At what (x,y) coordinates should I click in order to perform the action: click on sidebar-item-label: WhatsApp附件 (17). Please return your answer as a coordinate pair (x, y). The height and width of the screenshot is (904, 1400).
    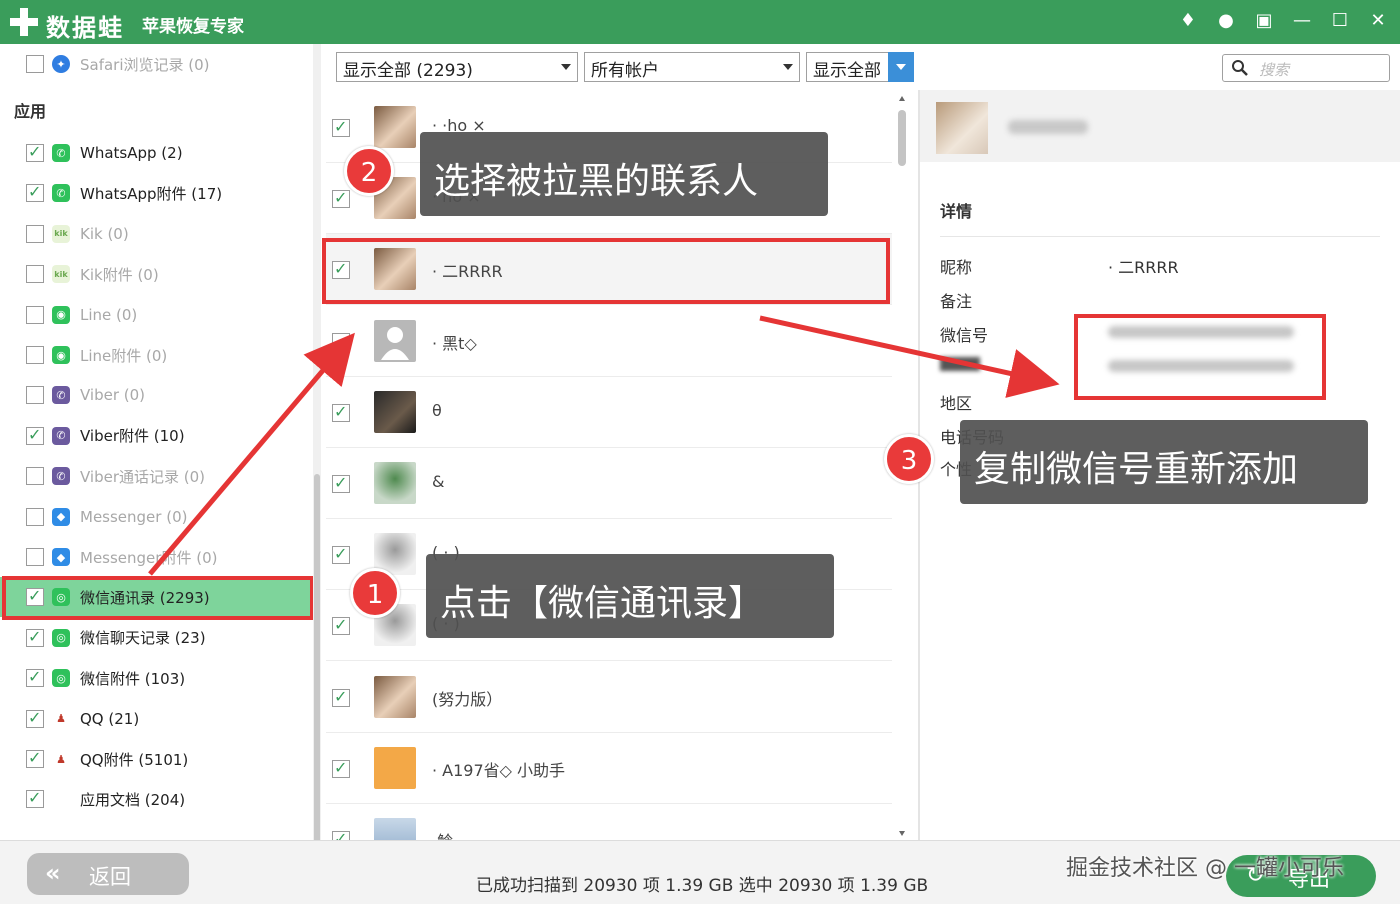
    Looking at the image, I should click on (151, 193).